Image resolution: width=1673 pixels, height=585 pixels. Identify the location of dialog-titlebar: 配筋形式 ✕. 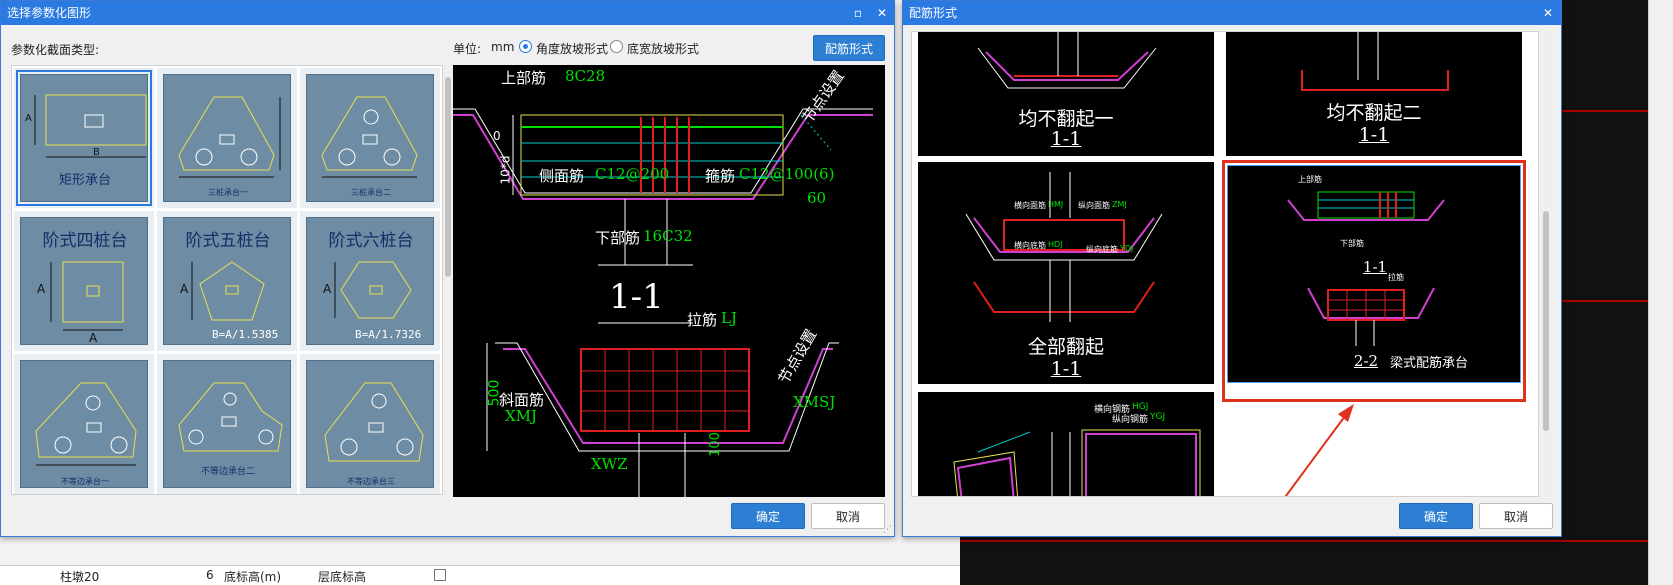
(1232, 13).